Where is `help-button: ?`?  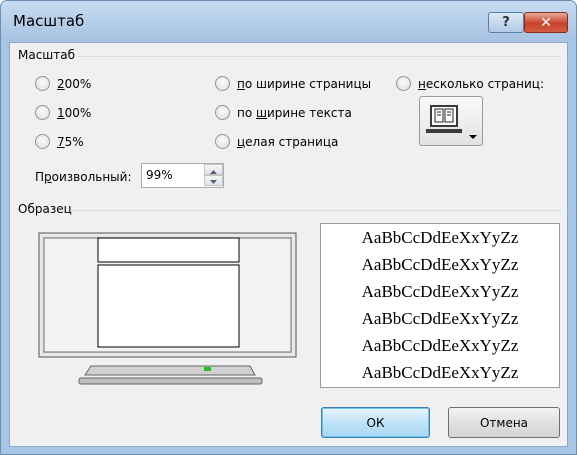 help-button: ? is located at coordinates (506, 22).